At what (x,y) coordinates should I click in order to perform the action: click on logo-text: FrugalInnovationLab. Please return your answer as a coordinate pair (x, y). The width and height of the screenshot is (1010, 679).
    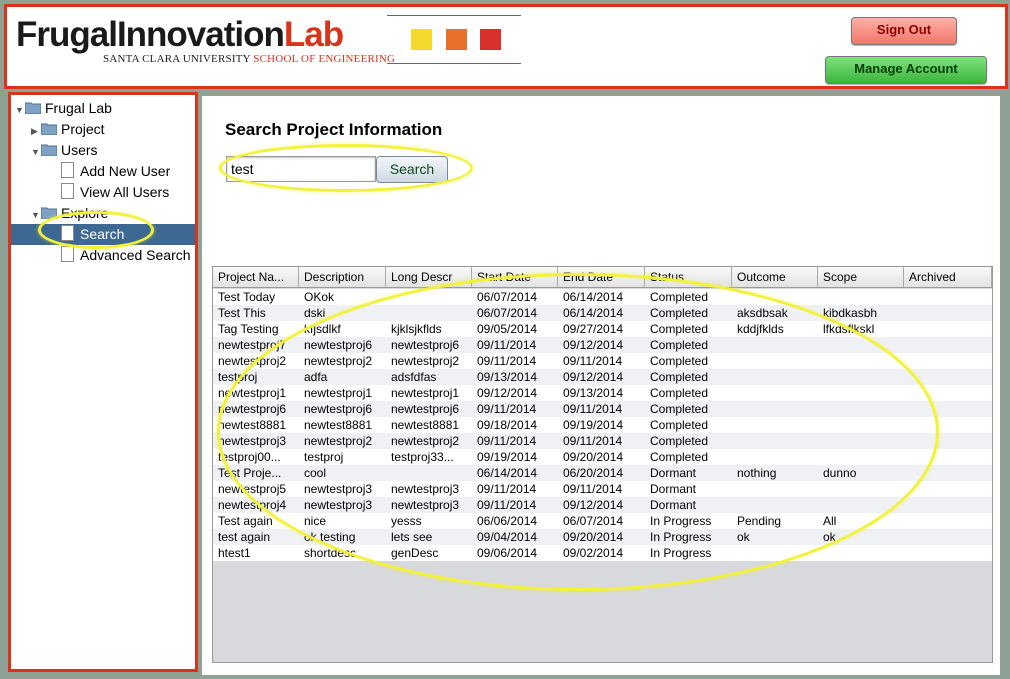
    Looking at the image, I should click on (180, 34).